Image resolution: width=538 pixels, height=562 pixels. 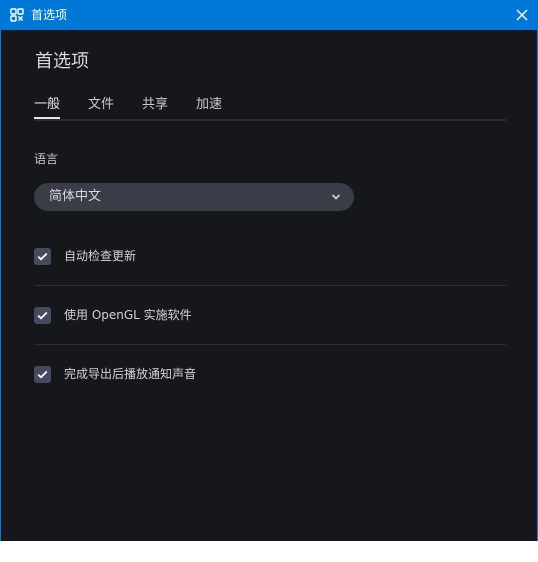 I want to click on tab-general: 一般, so click(x=47, y=105).